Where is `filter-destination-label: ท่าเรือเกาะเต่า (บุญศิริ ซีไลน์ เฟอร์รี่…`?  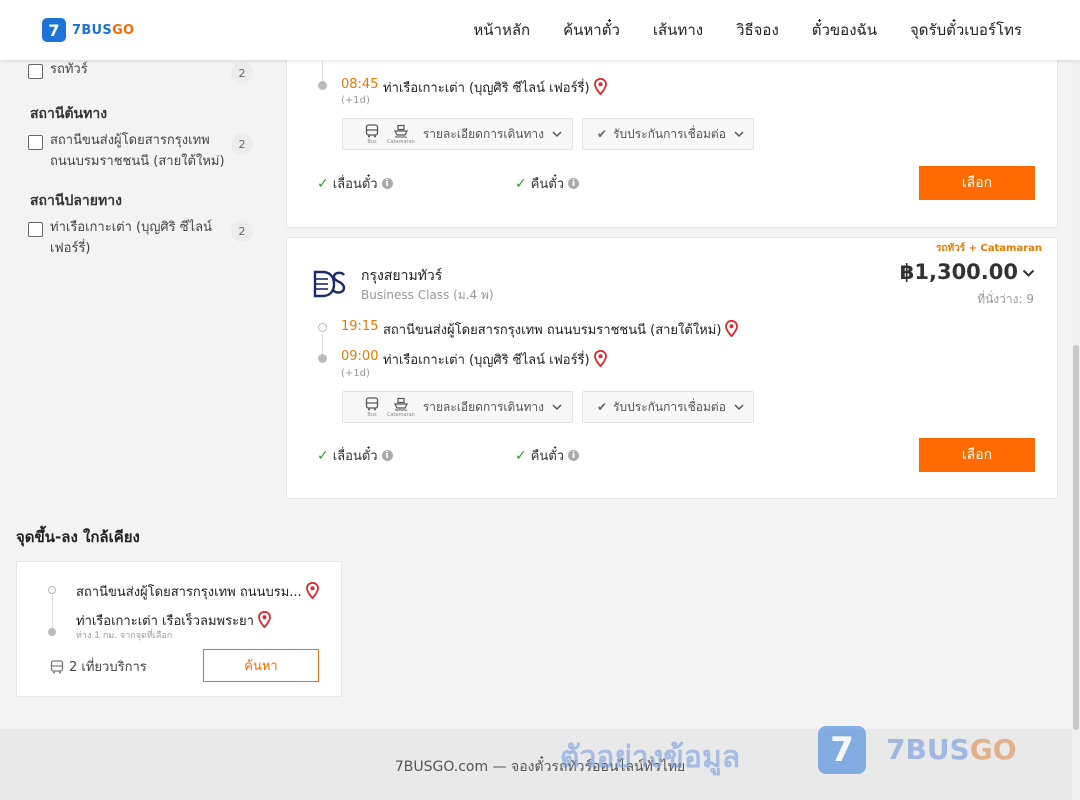
filter-destination-label: ท่าเรือเกาะเต่า (บุญศิริ ซีไลน์ เฟอร์รี่… is located at coordinates (131, 238).